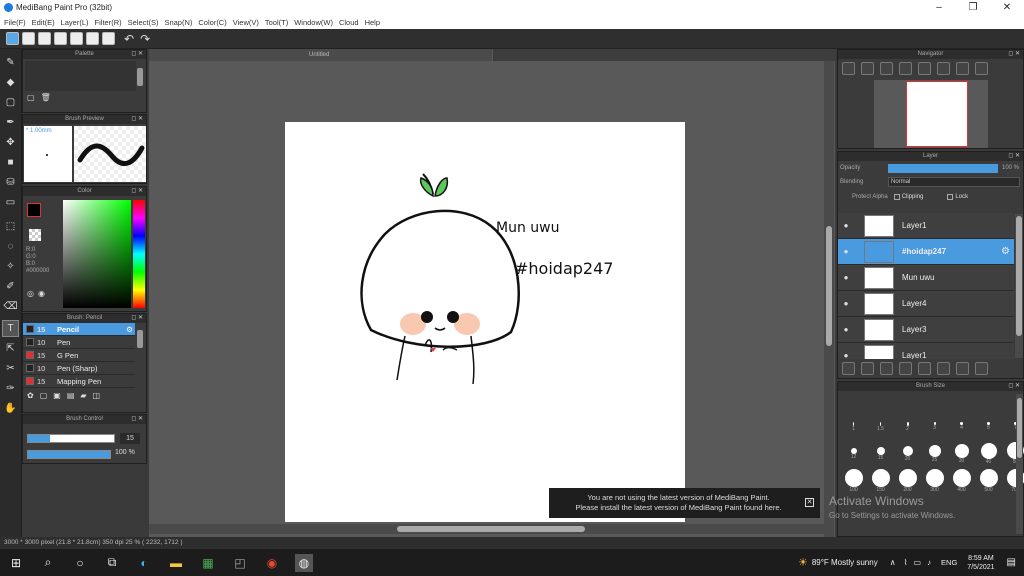 The image size is (1024, 576). Describe the element at coordinates (30, 293) in the screenshot. I see `color-wheel-icon: ◎` at that location.